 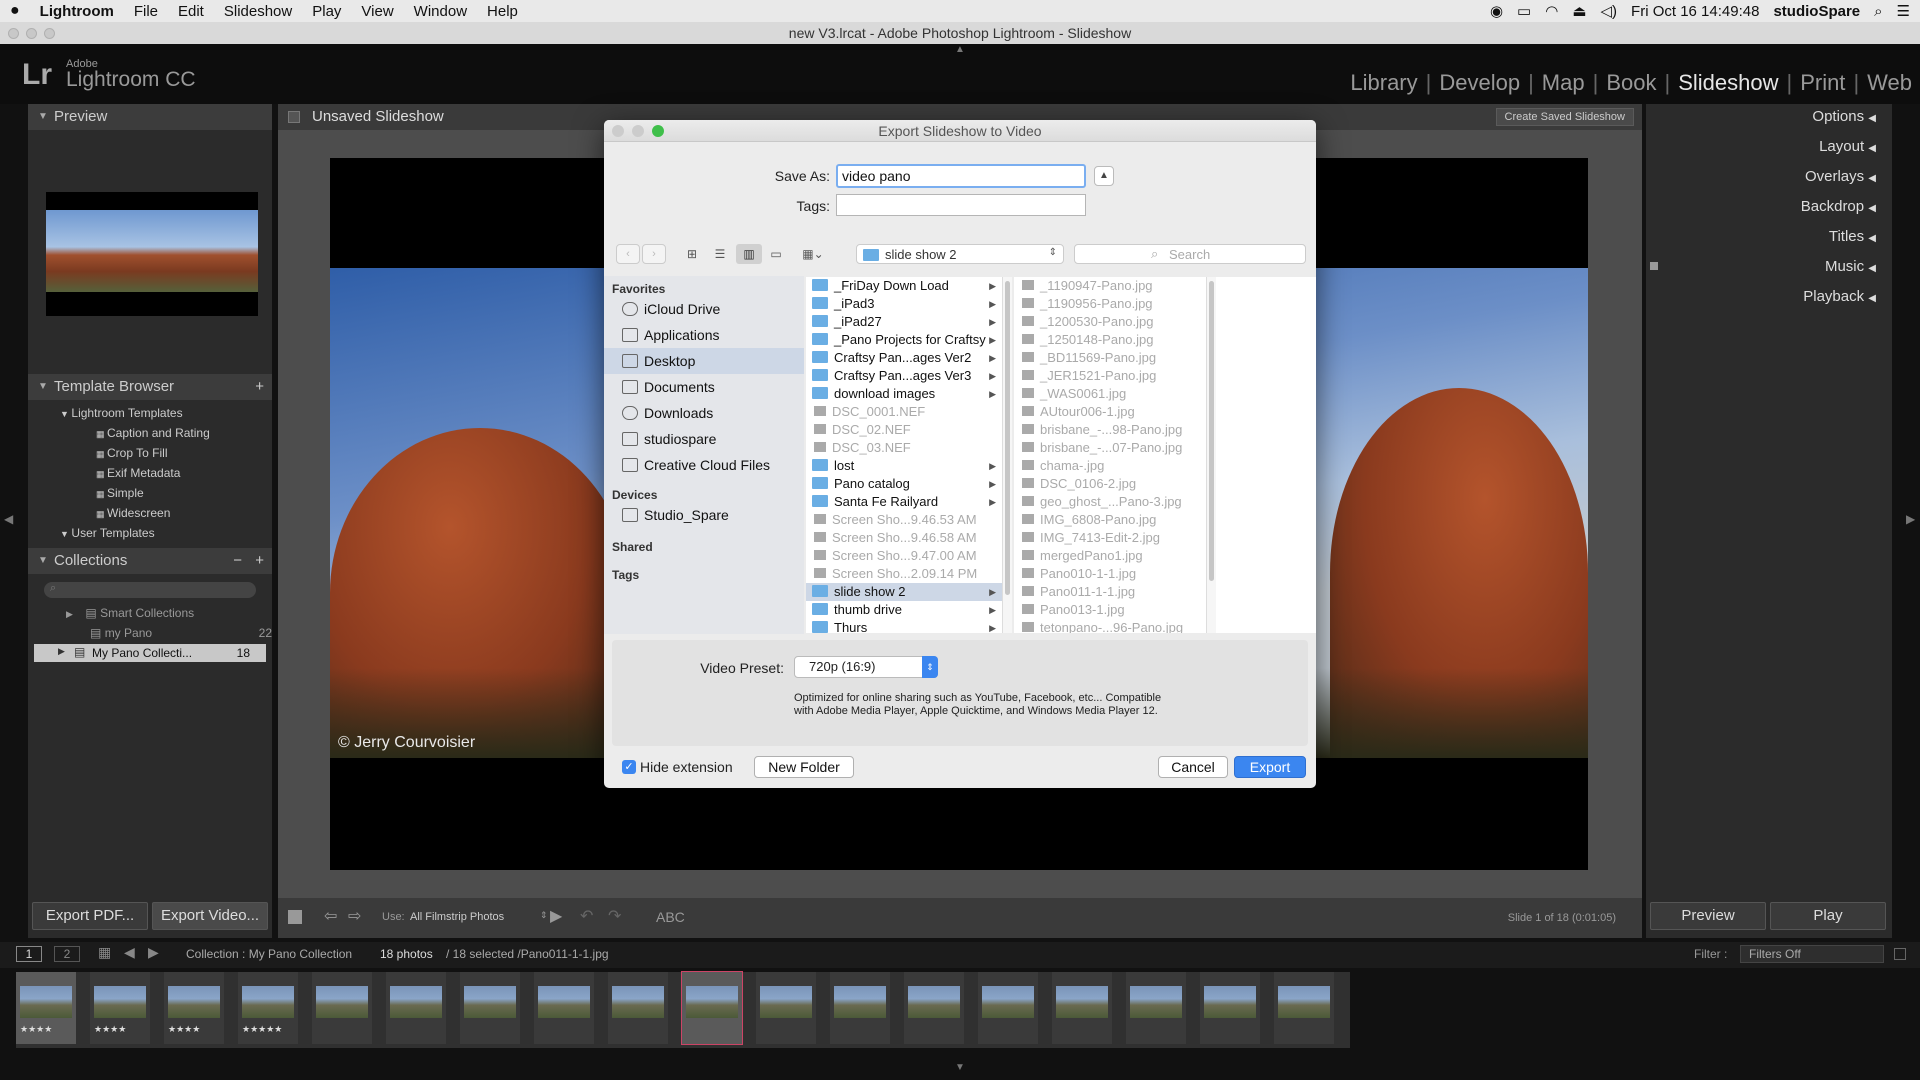 What do you see at coordinates (1695, 11) in the screenshot?
I see `menubar-clock: Fri Oct 16 14:49:48` at bounding box center [1695, 11].